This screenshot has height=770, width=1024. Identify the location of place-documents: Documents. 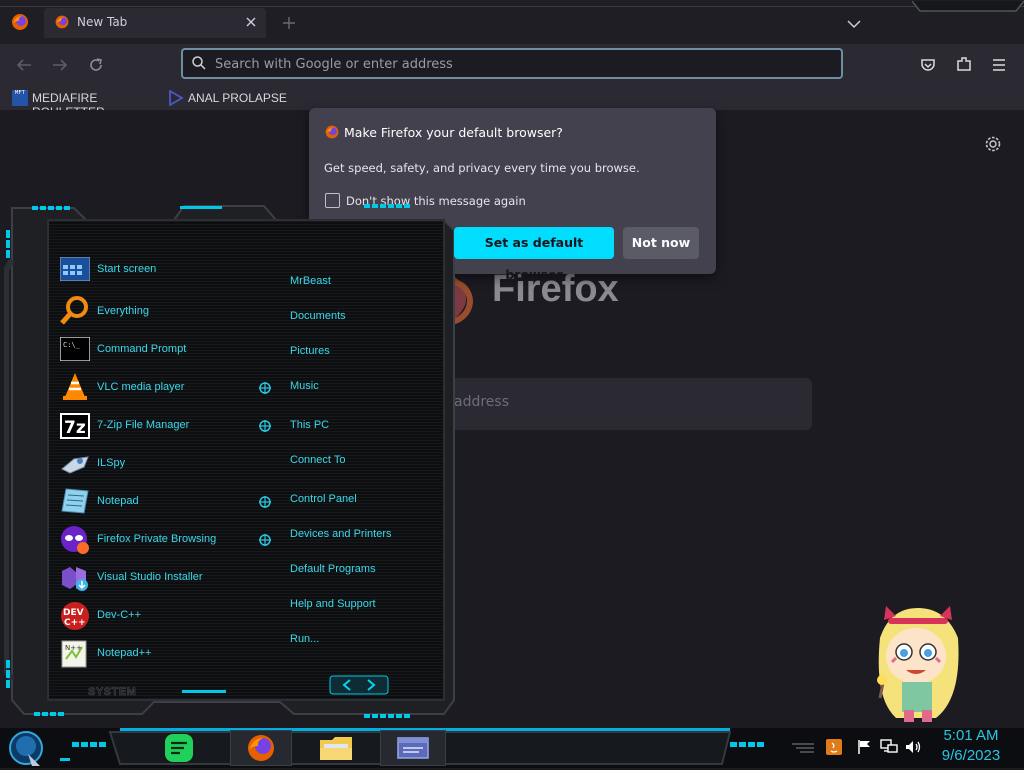
(318, 316).